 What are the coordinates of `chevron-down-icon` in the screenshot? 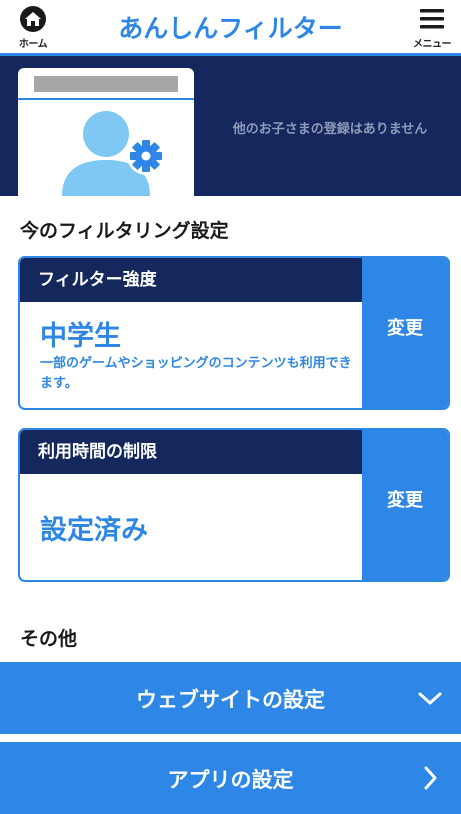 It's located at (430, 698).